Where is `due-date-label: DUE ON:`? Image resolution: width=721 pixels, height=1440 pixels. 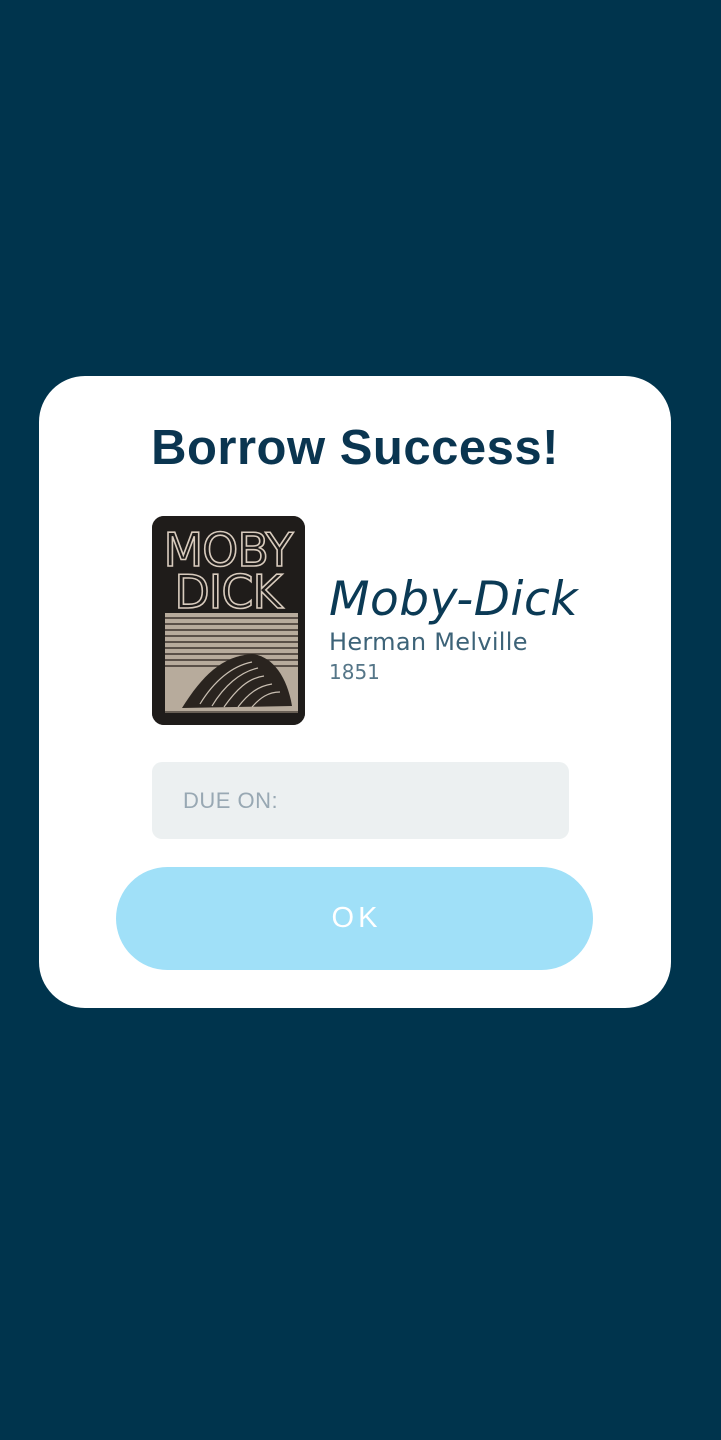
due-date-label: DUE ON: is located at coordinates (231, 800).